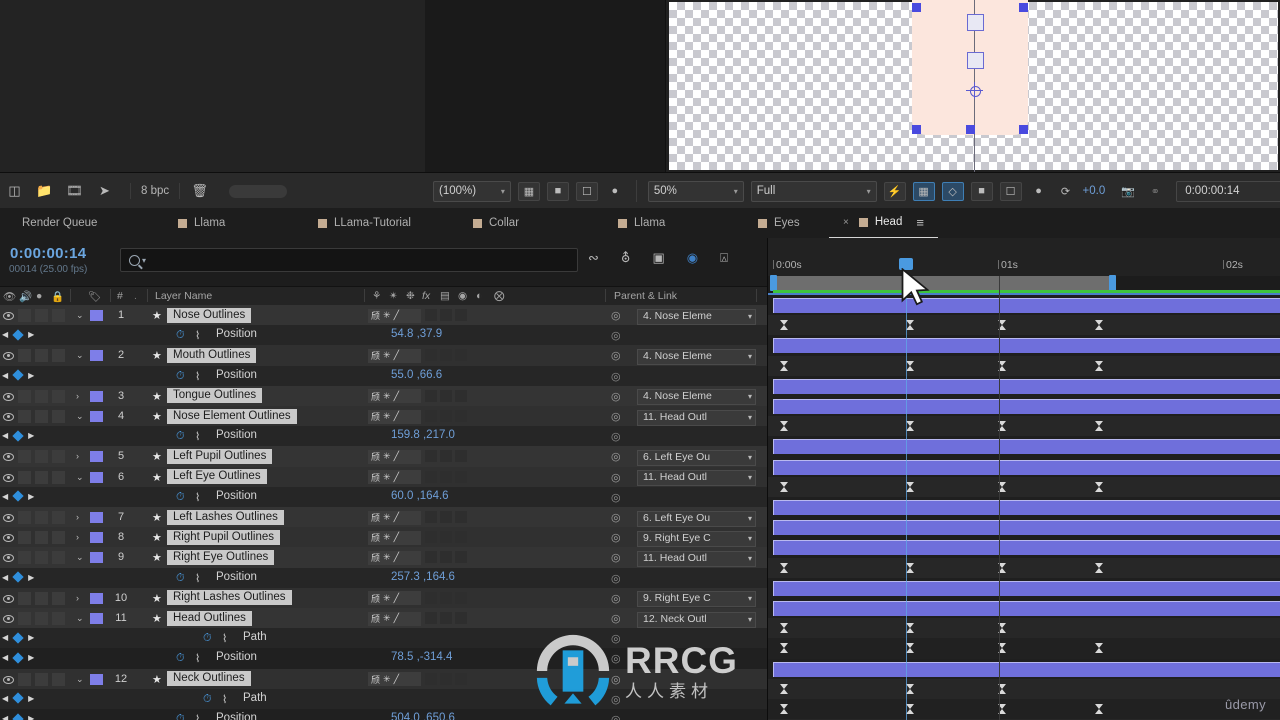 The width and height of the screenshot is (1280, 720). What do you see at coordinates (18, 436) in the screenshot?
I see `keyframe-diamond-icon` at bounding box center [18, 436].